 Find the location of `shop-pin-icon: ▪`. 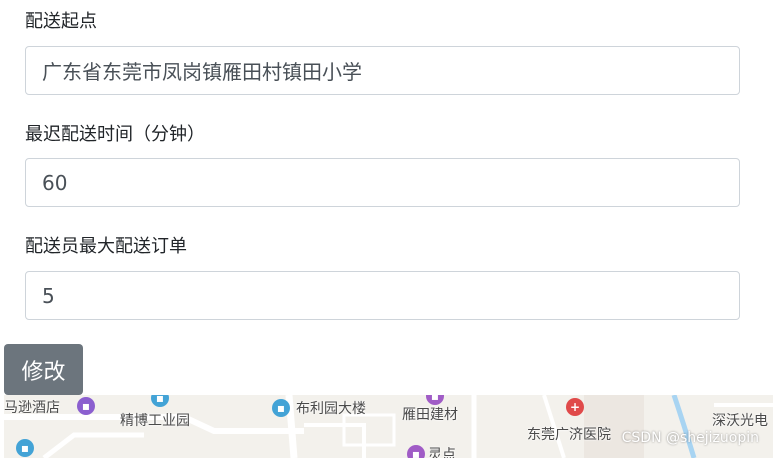

shop-pin-icon: ▪ is located at coordinates (416, 451).